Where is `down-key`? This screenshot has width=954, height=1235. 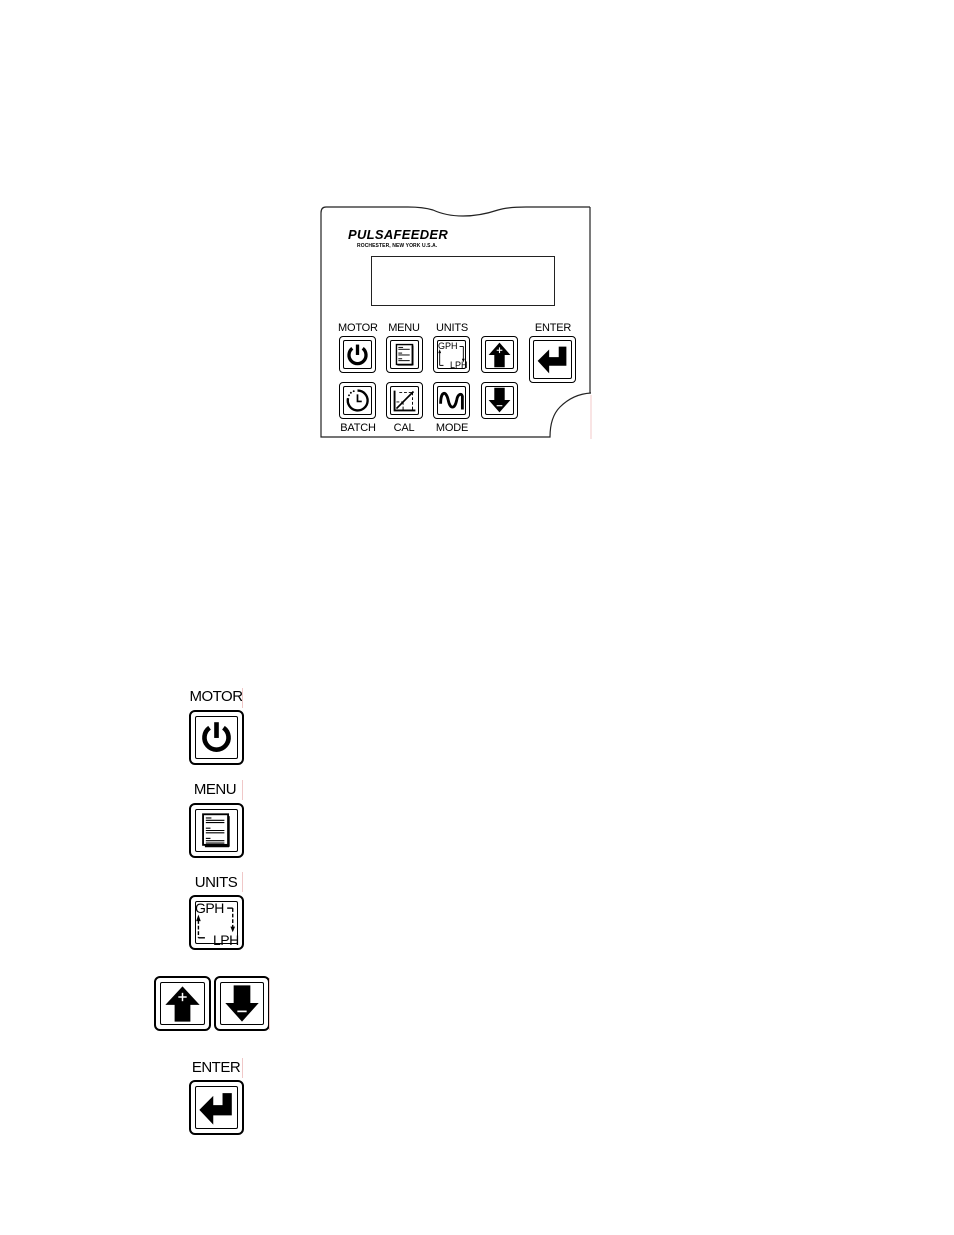 down-key is located at coordinates (499, 400).